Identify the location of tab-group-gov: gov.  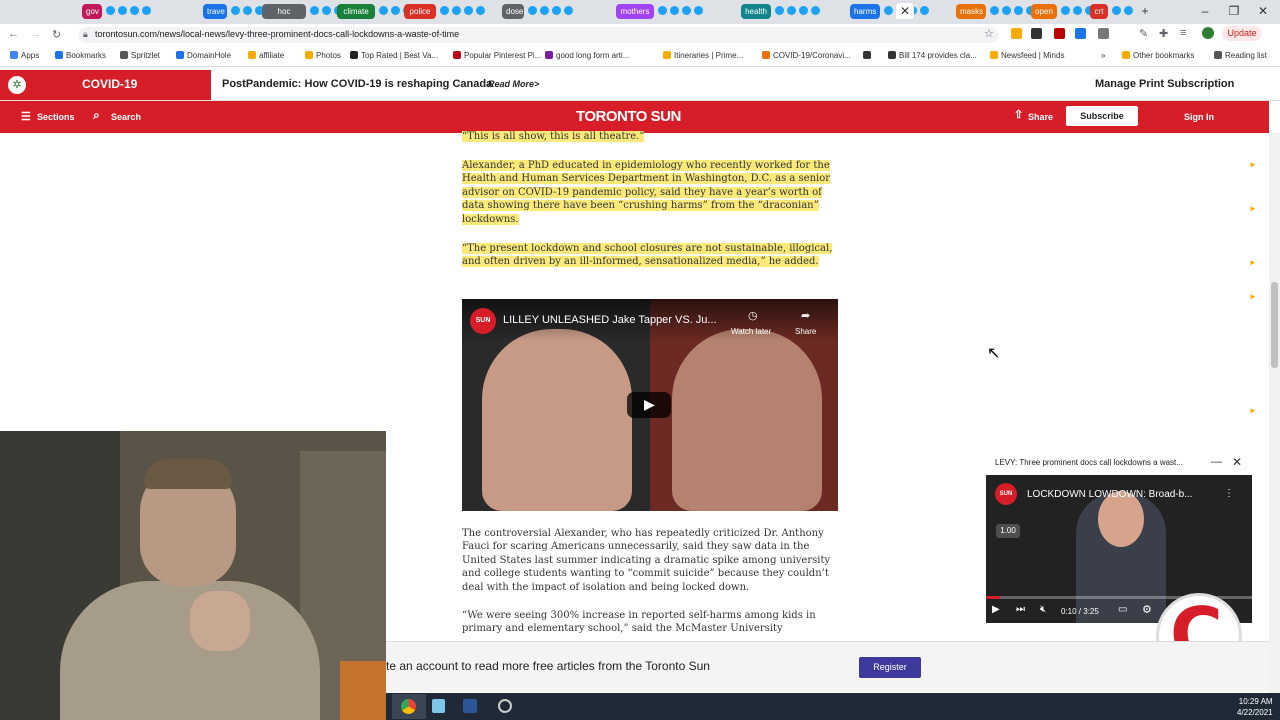
(92, 11).